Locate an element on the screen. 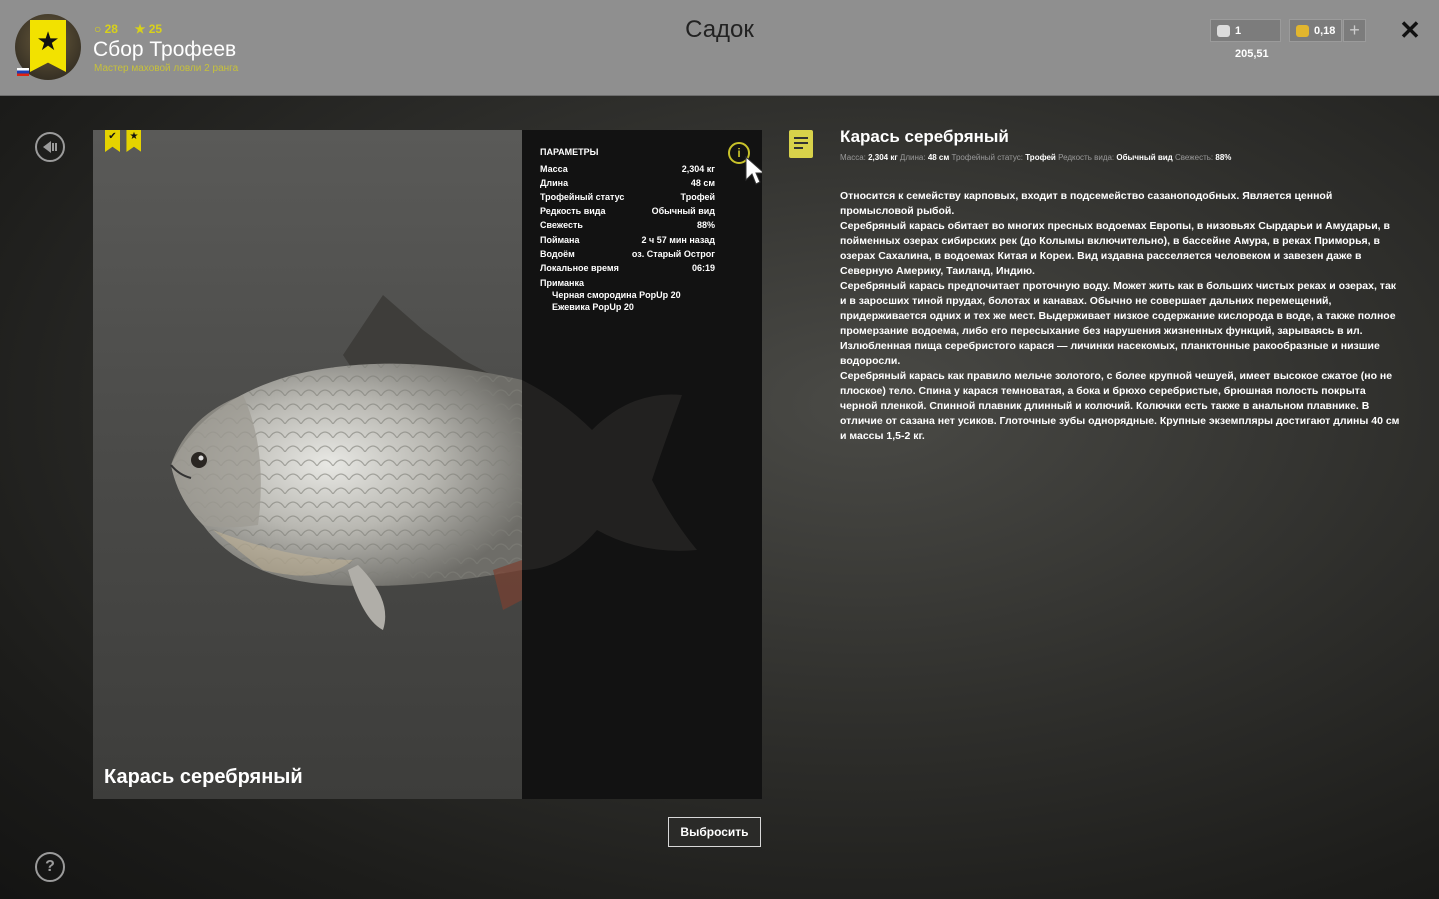  param-row-length: Длина 48 см is located at coordinates (627, 185).